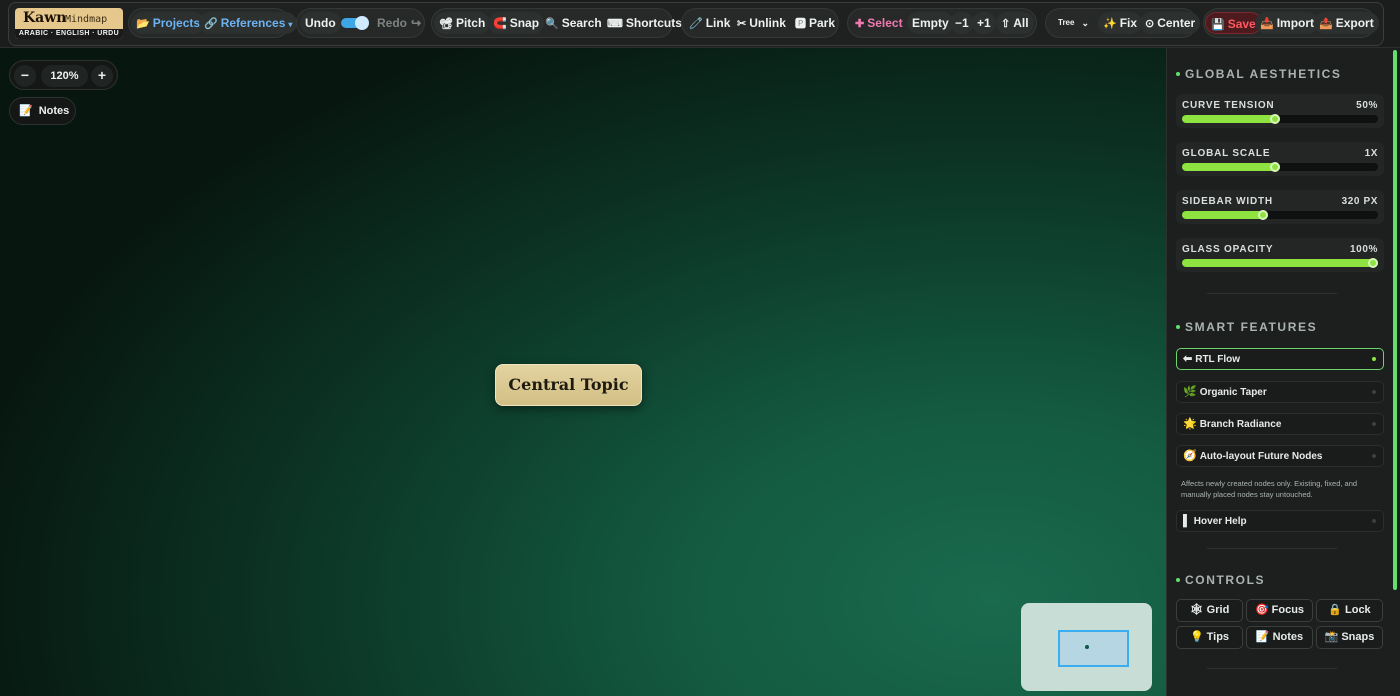  Describe the element at coordinates (1220, 580) in the screenshot. I see `controls-section-title: CONTROLS` at that location.